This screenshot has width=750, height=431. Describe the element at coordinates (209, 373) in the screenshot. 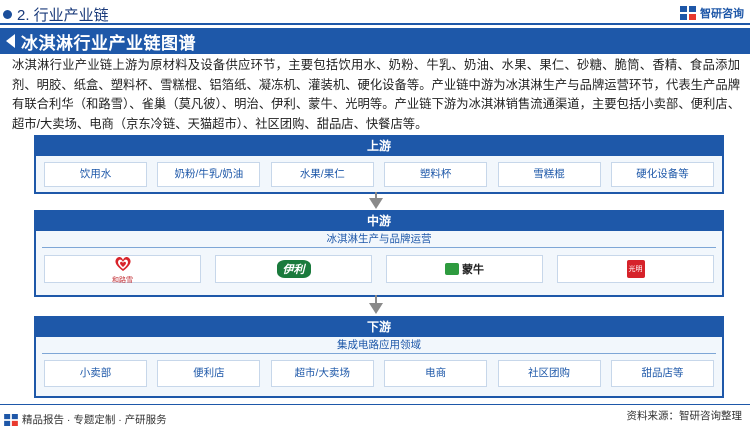

I see `downstream-item: 便利店` at that location.